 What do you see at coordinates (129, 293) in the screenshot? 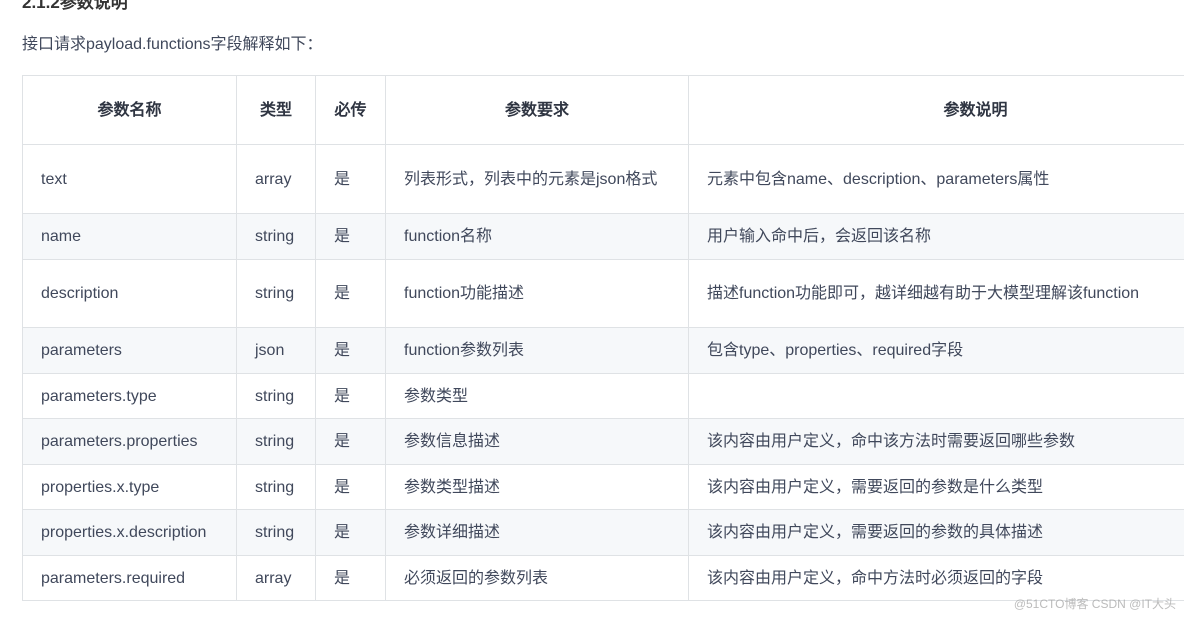
I see `cell-param-name: description` at bounding box center [129, 293].